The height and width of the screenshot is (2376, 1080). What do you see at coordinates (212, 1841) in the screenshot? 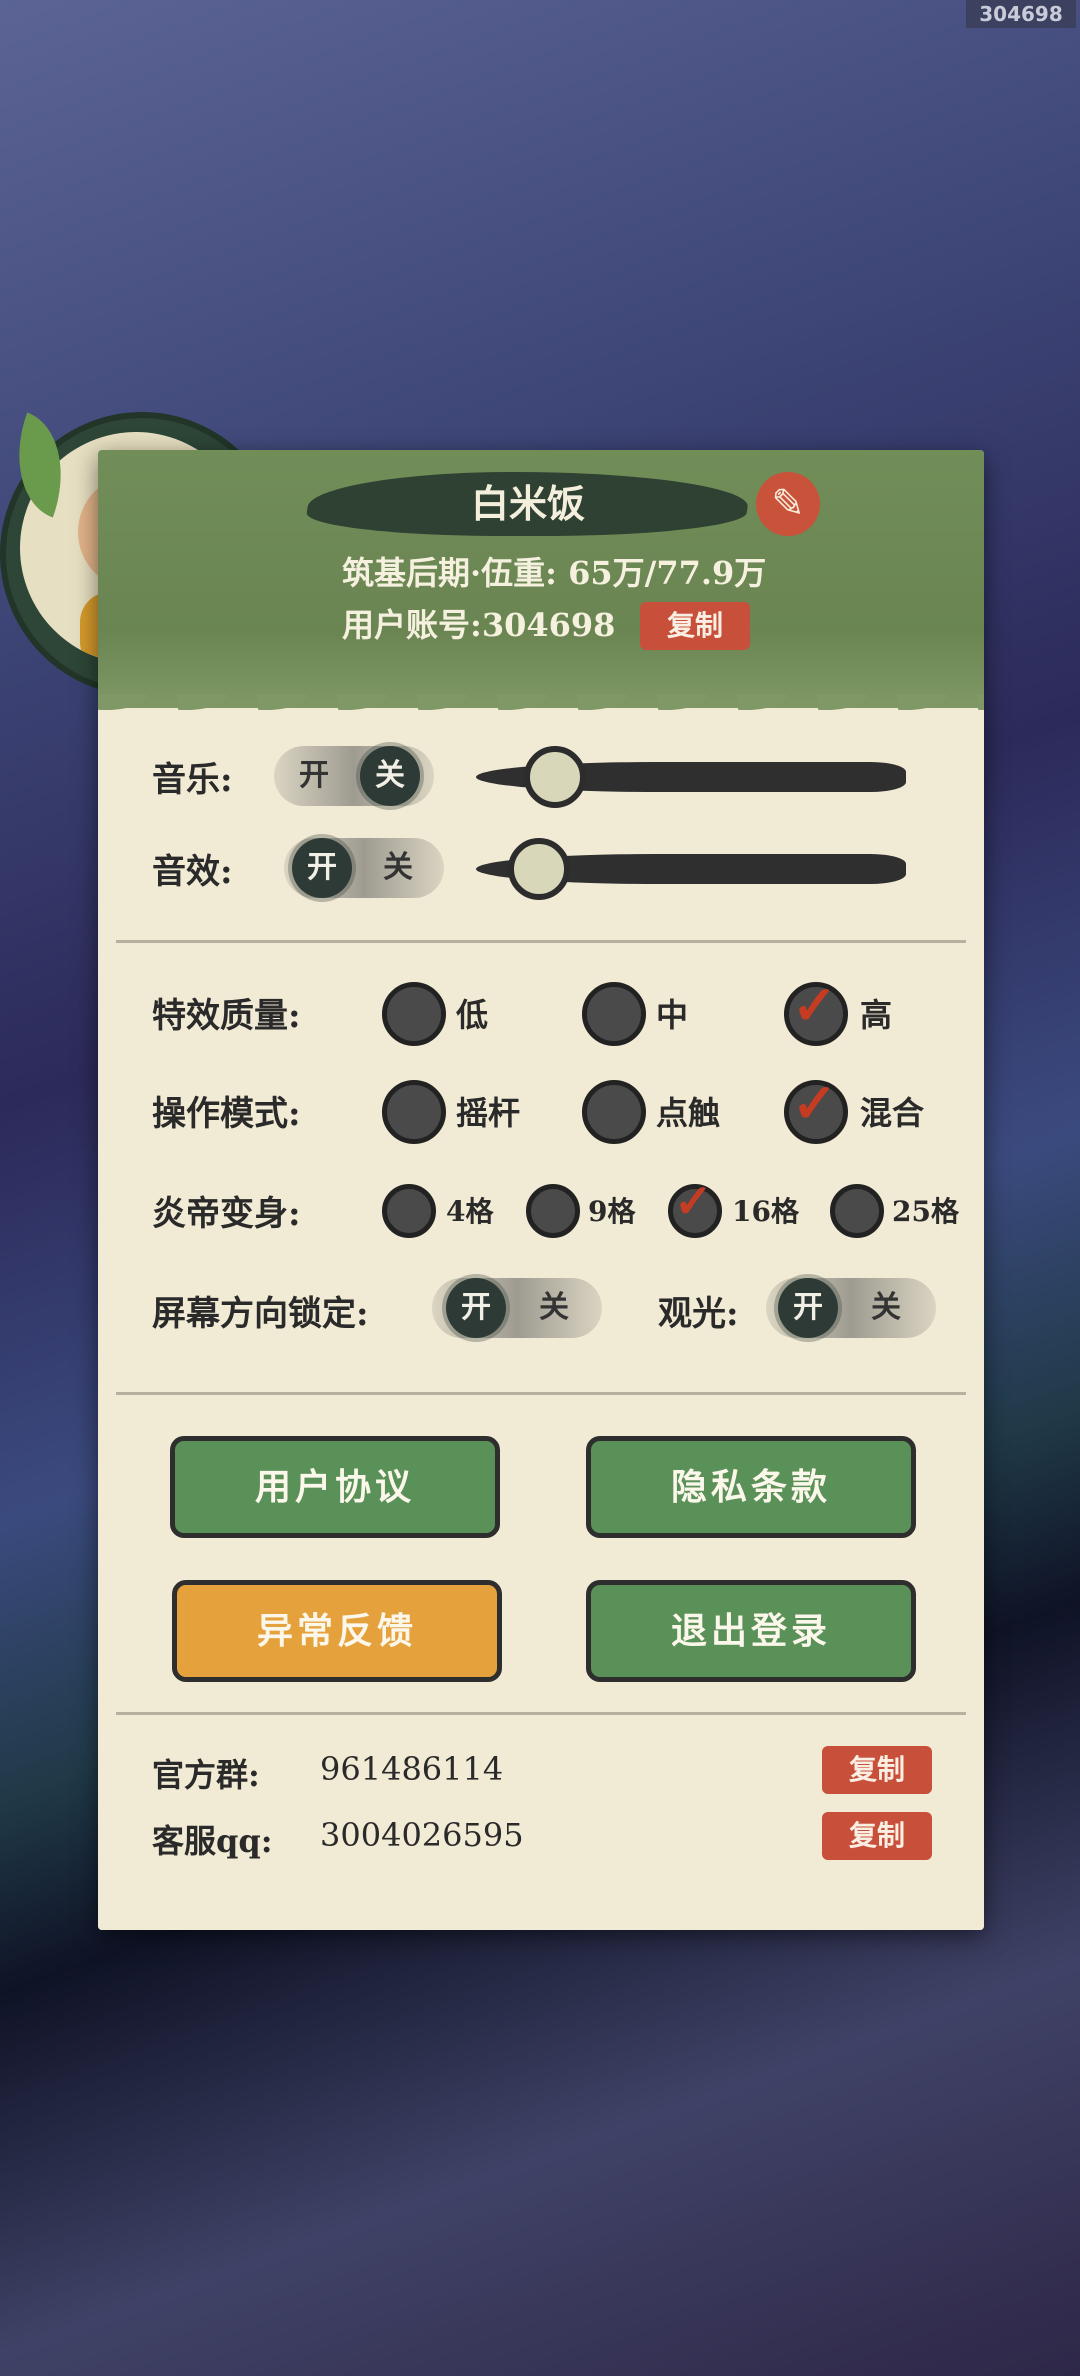
I see `service-qq-label: 客服qq:` at bounding box center [212, 1841].